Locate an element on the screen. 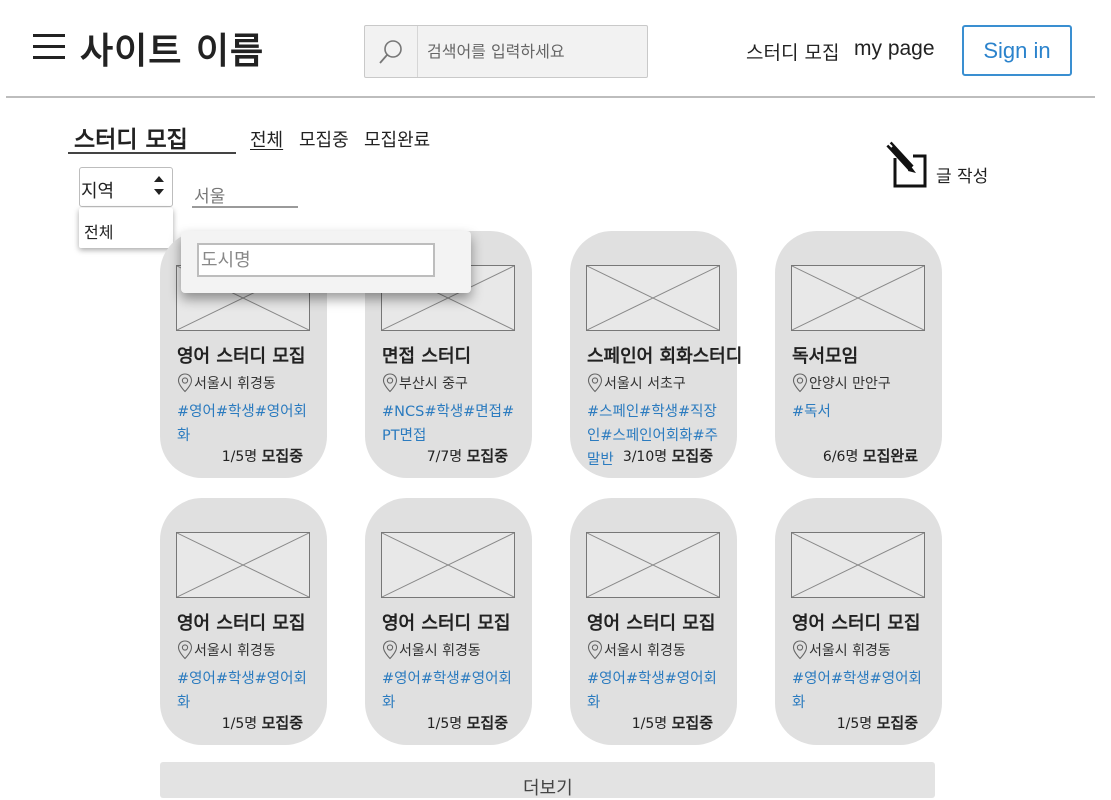 The width and height of the screenshot is (1111, 800). city-popup is located at coordinates (326, 262).